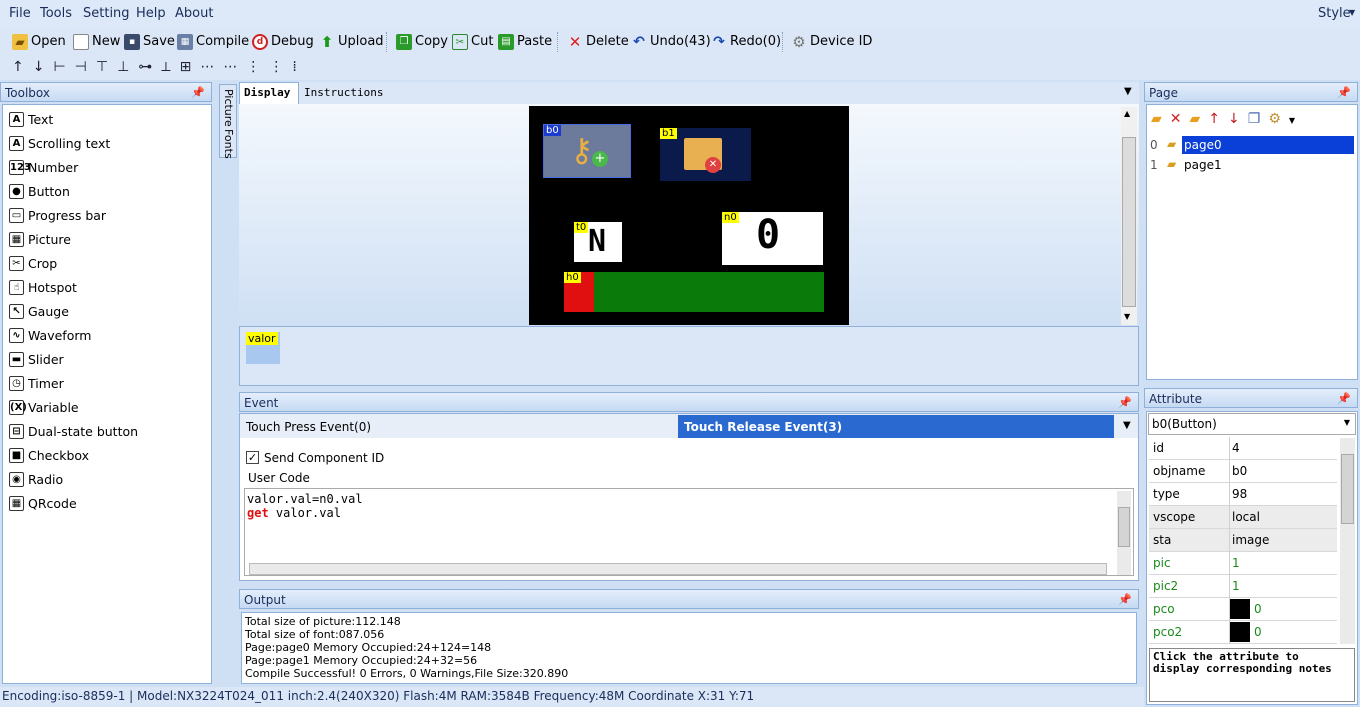 This screenshot has width=1360, height=707. I want to click on same-size-icon: ⊞, so click(190, 67).